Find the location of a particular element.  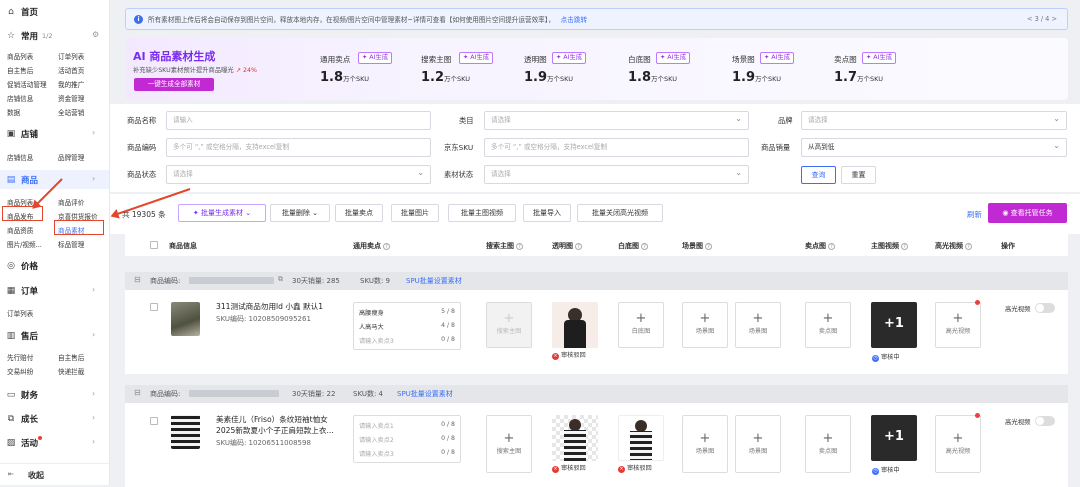

sidebar-sub-item: 标品管理 is located at coordinates (71, 244).